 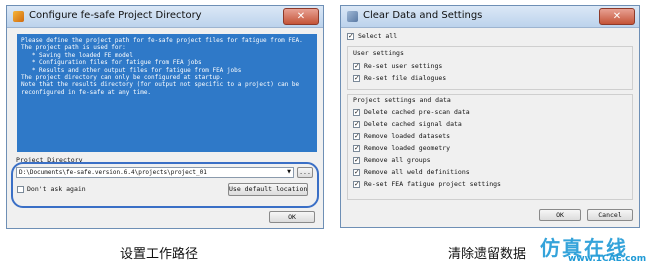 I want to click on use-default-location-button: Use default location, so click(x=268, y=189).